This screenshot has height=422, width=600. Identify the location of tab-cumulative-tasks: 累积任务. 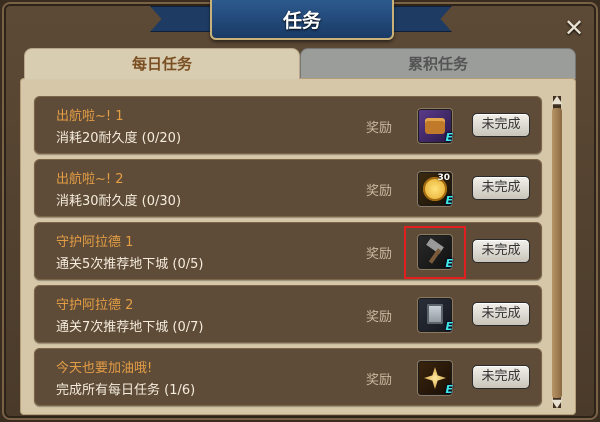
(438, 63).